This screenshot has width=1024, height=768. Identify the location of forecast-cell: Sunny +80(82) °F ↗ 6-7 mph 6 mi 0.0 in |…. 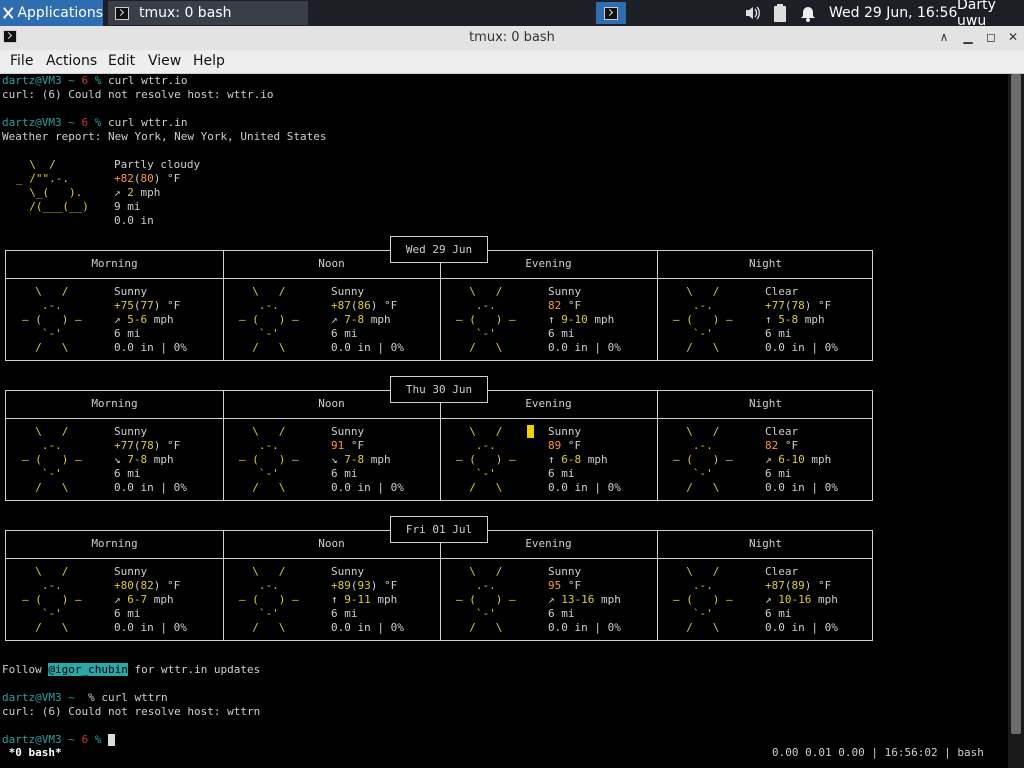
(150, 599).